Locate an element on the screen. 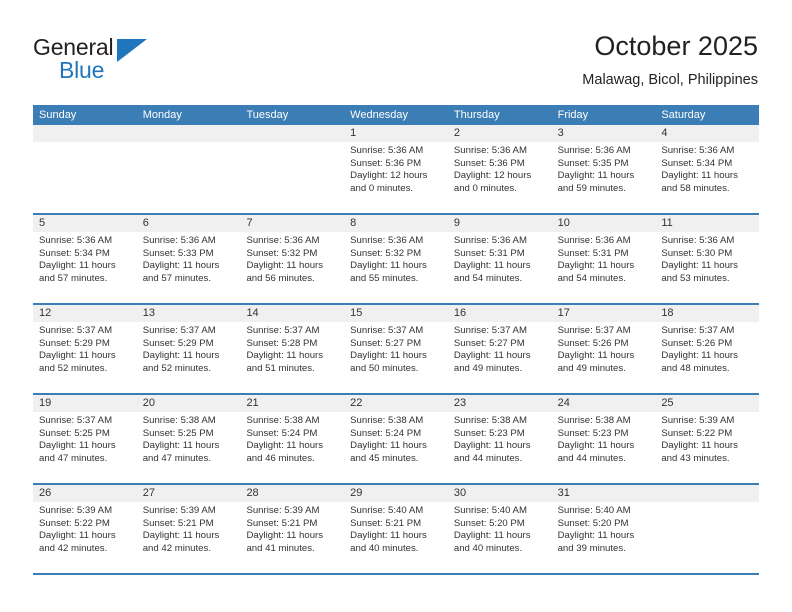 This screenshot has height=612, width=792. day-sunset-line: Sunset: 5:34 PM is located at coordinates (74, 253).